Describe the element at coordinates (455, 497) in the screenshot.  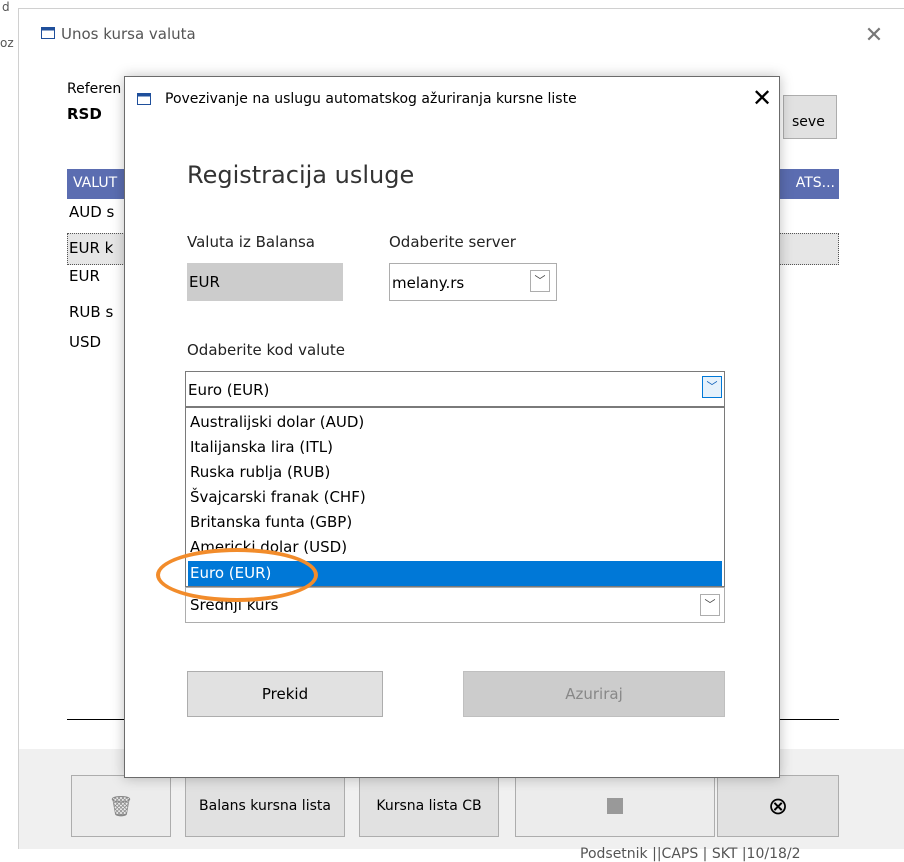
I see `list-item: Švajcarski franak (CHF)` at that location.